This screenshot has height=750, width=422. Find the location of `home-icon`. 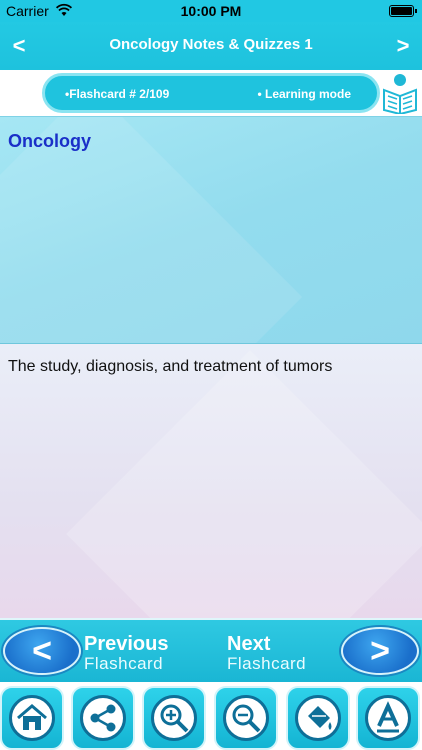

home-icon is located at coordinates (32, 717).